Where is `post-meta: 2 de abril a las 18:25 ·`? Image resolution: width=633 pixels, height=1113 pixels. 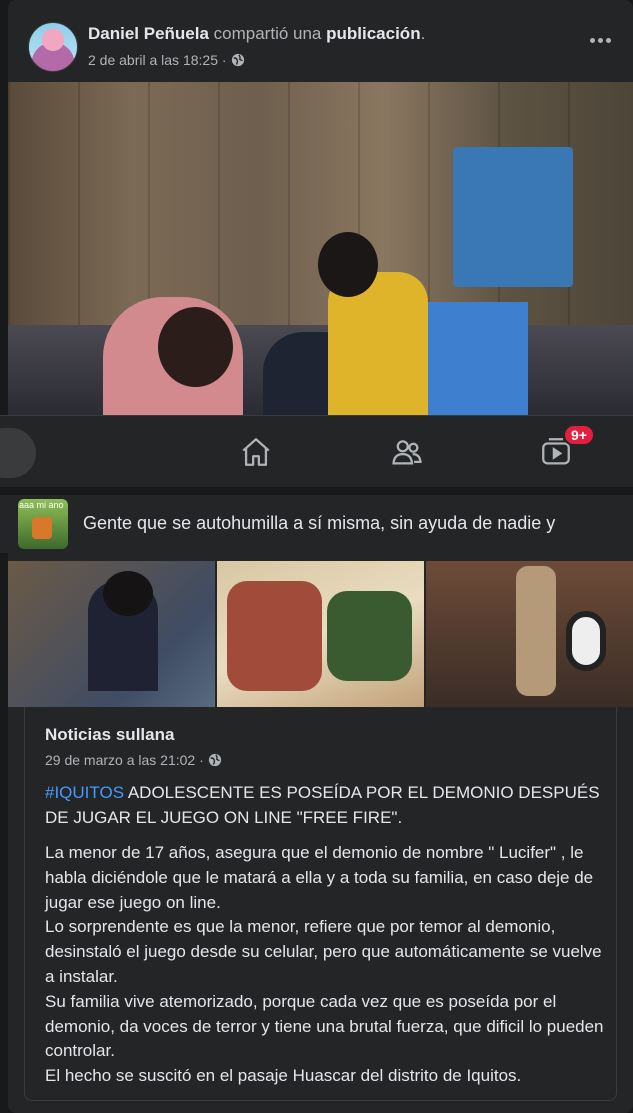 post-meta: 2 de abril a las 18:25 · is located at coordinates (166, 60).